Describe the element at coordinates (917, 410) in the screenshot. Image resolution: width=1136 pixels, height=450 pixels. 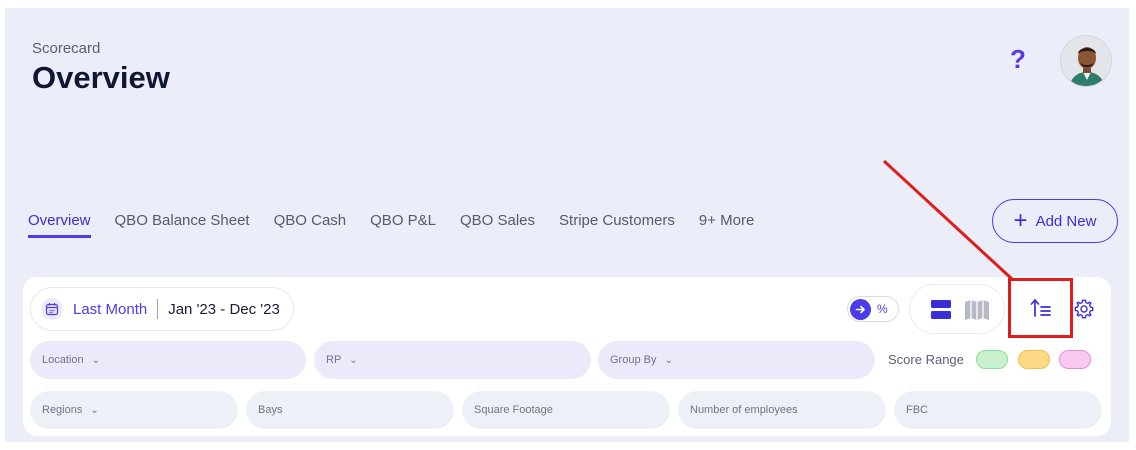
I see `fbc-filter-label: FBC` at that location.